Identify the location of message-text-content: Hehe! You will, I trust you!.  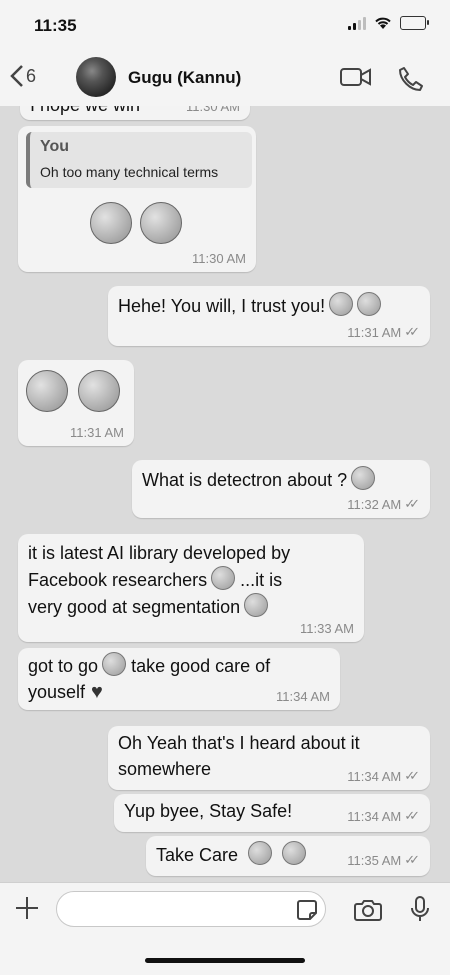
(222, 306).